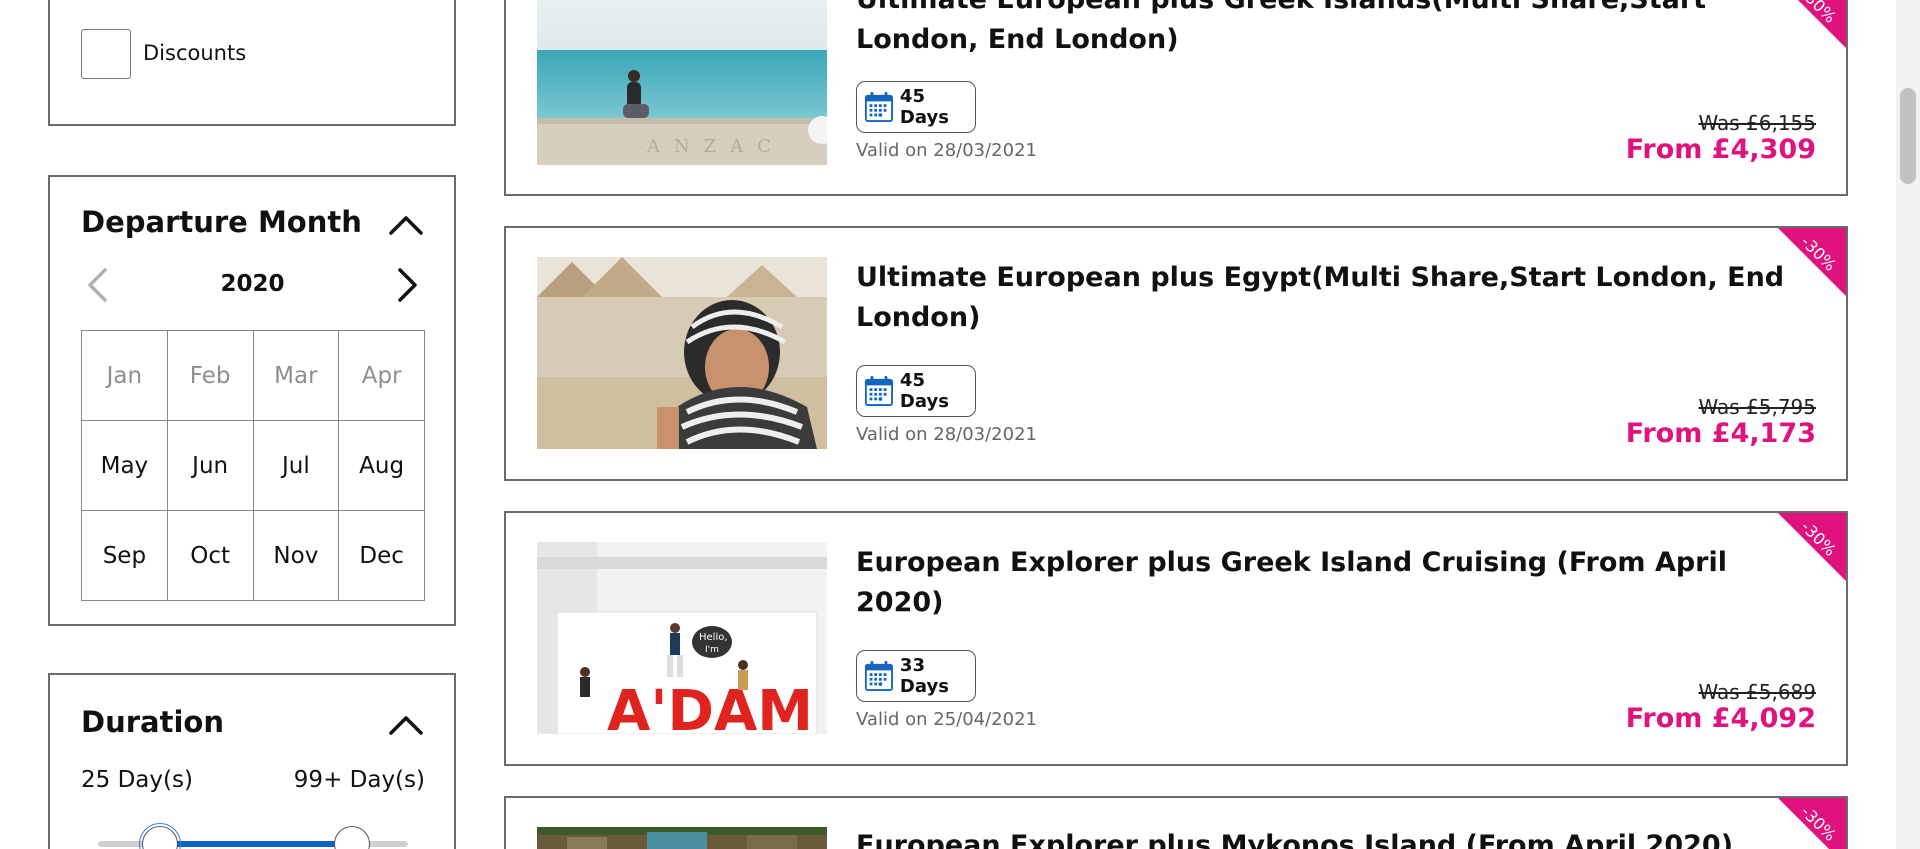 This screenshot has width=1920, height=849. I want to click on discounts-checkbox, so click(106, 54).